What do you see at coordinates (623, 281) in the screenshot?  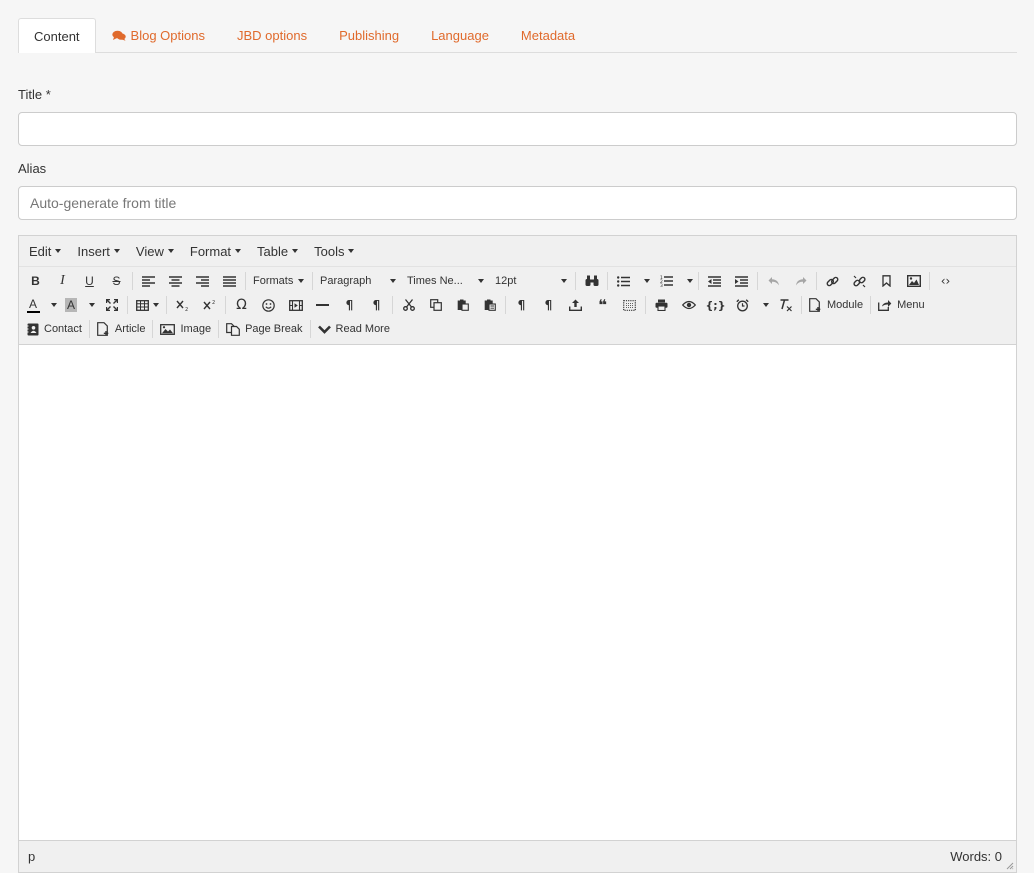 I see `bullet-list-button` at bounding box center [623, 281].